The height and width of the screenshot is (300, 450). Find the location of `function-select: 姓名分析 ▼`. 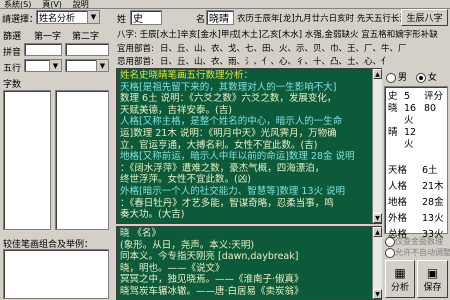

function-select: 姓名分析 ▼ is located at coordinates (68, 17).